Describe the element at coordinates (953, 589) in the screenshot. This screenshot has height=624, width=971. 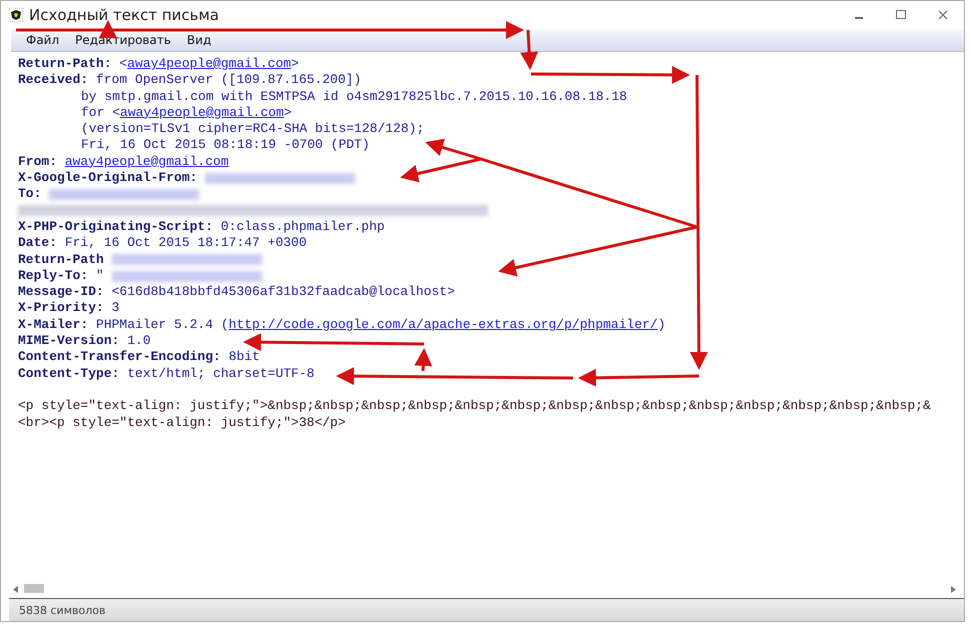
I see `scroll-right-icon` at that location.